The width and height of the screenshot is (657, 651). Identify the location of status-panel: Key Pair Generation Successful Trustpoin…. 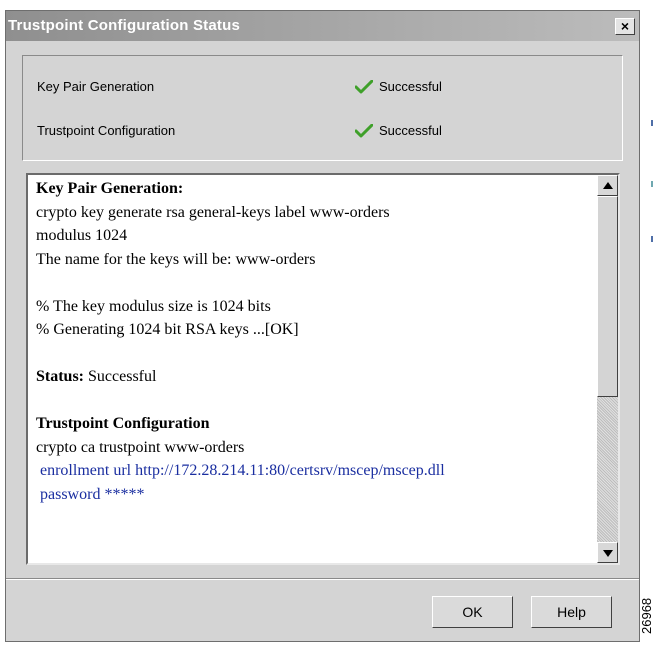
(322, 108).